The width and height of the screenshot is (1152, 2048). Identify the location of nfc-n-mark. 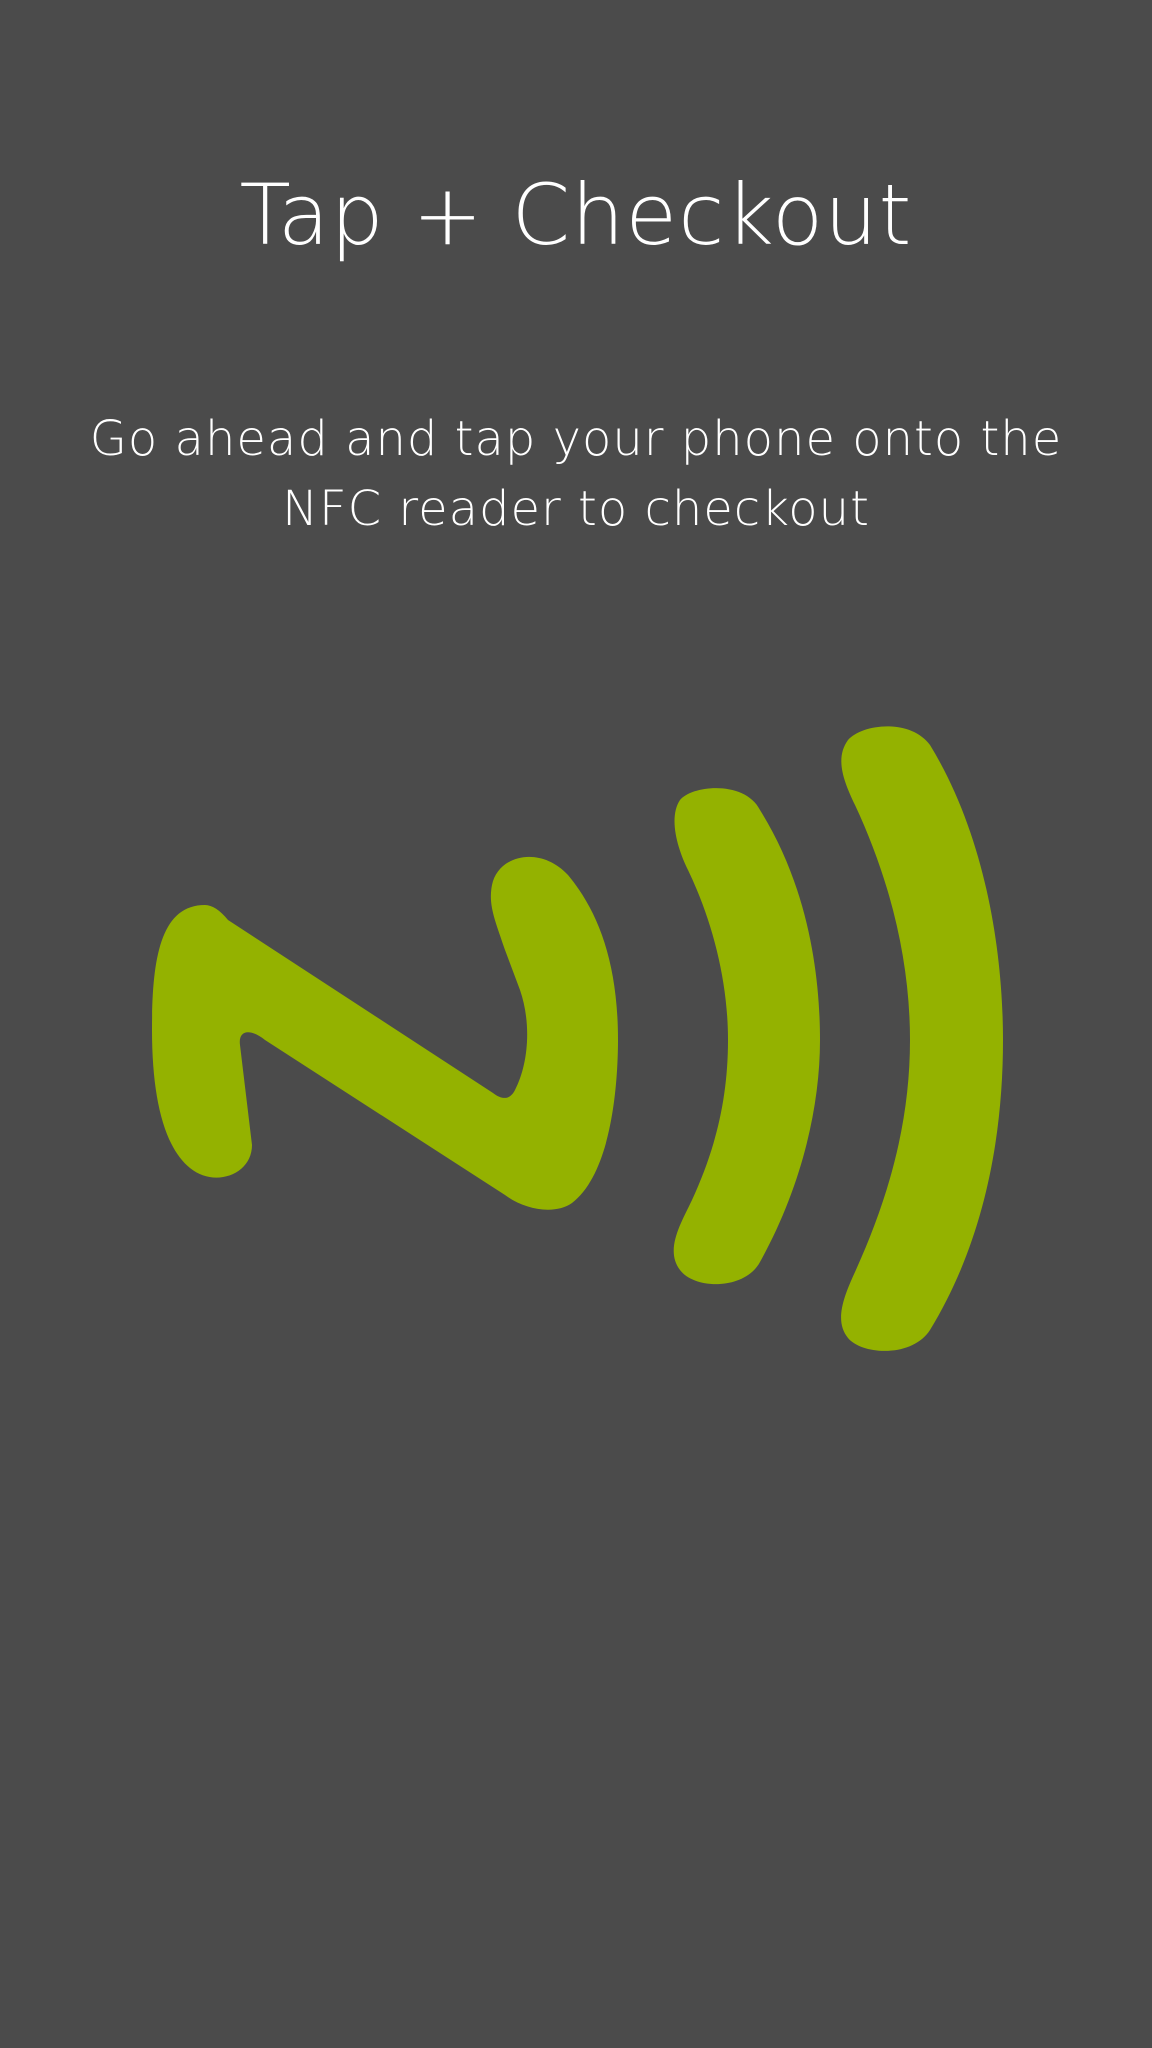
(385, 1033).